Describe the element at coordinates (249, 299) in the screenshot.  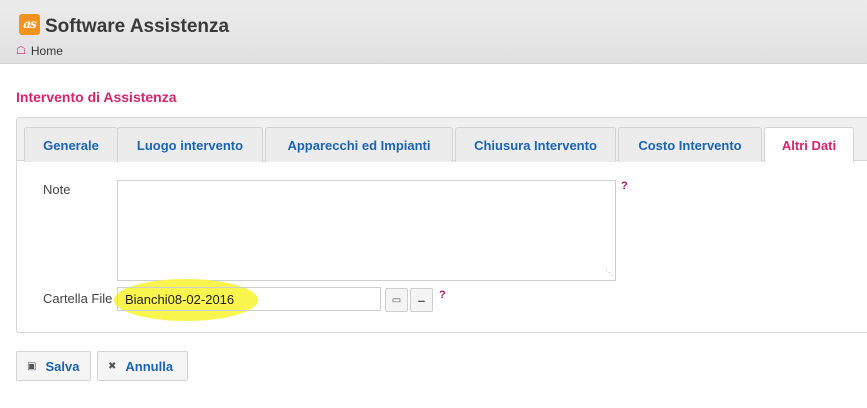
I see `folder-input` at that location.